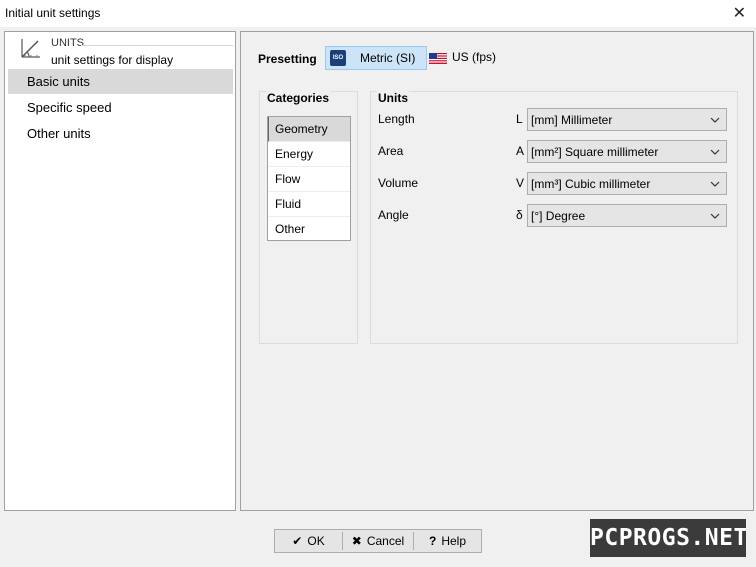 The image size is (756, 567). Describe the element at coordinates (438, 58) in the screenshot. I see `us-flag-icon` at that location.